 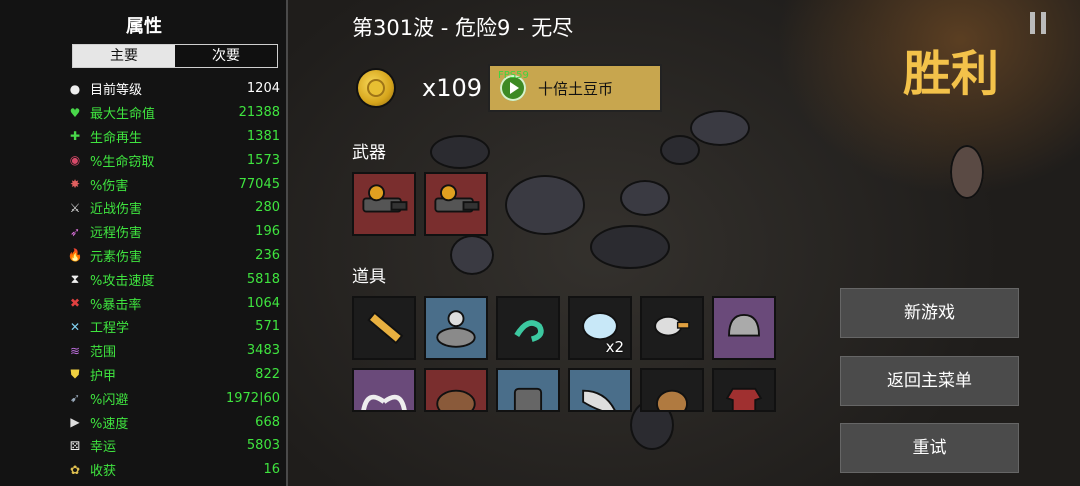 I want to click on ranged-icon: ➶, so click(x=75, y=231).